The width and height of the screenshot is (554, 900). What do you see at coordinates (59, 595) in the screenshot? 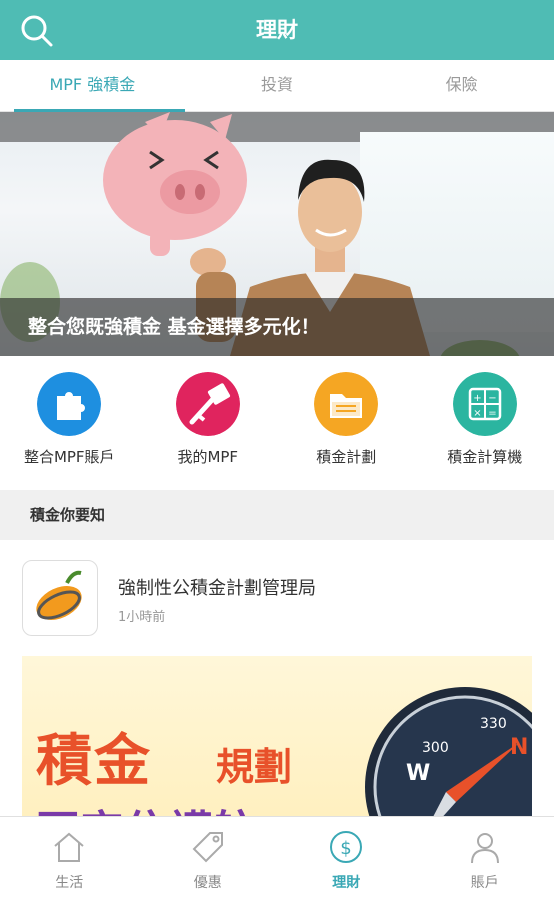
I see `mpfa-logo-icon` at bounding box center [59, 595].